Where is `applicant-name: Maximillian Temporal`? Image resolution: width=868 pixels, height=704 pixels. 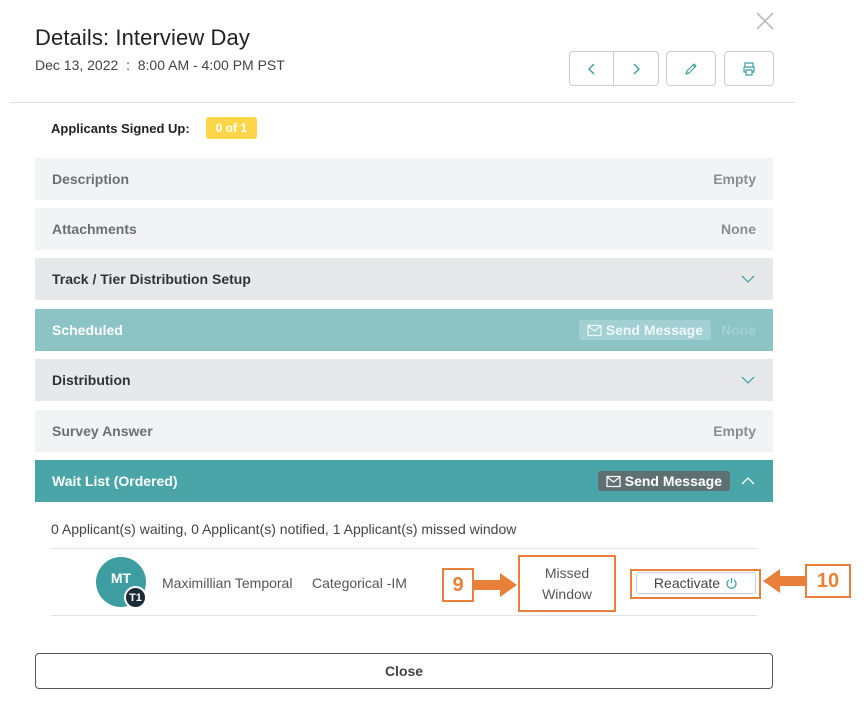
applicant-name: Maximillian Temporal is located at coordinates (227, 583).